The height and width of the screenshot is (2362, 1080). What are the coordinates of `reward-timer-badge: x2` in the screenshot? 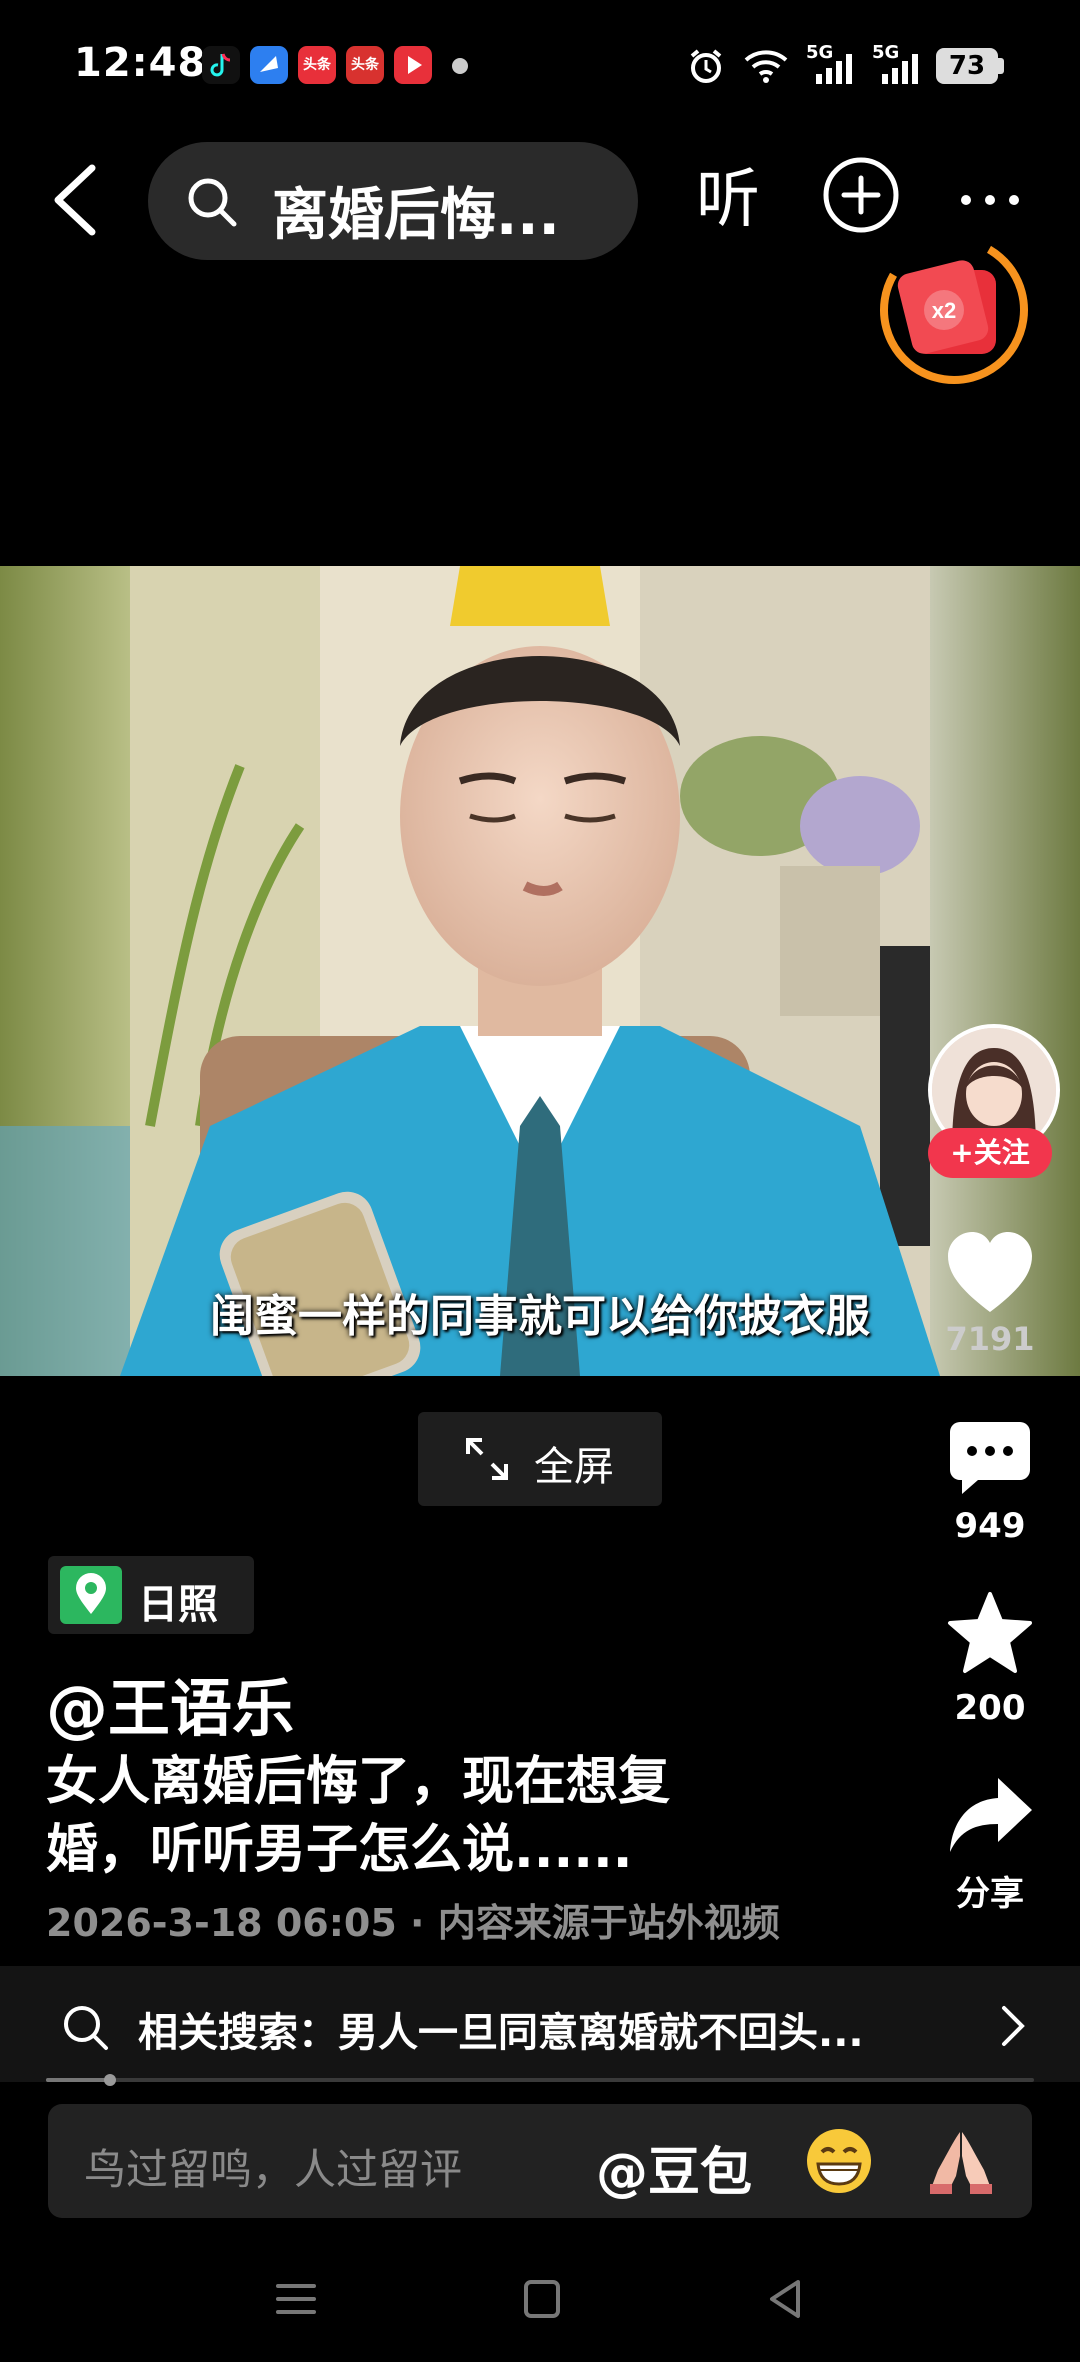 It's located at (954, 310).